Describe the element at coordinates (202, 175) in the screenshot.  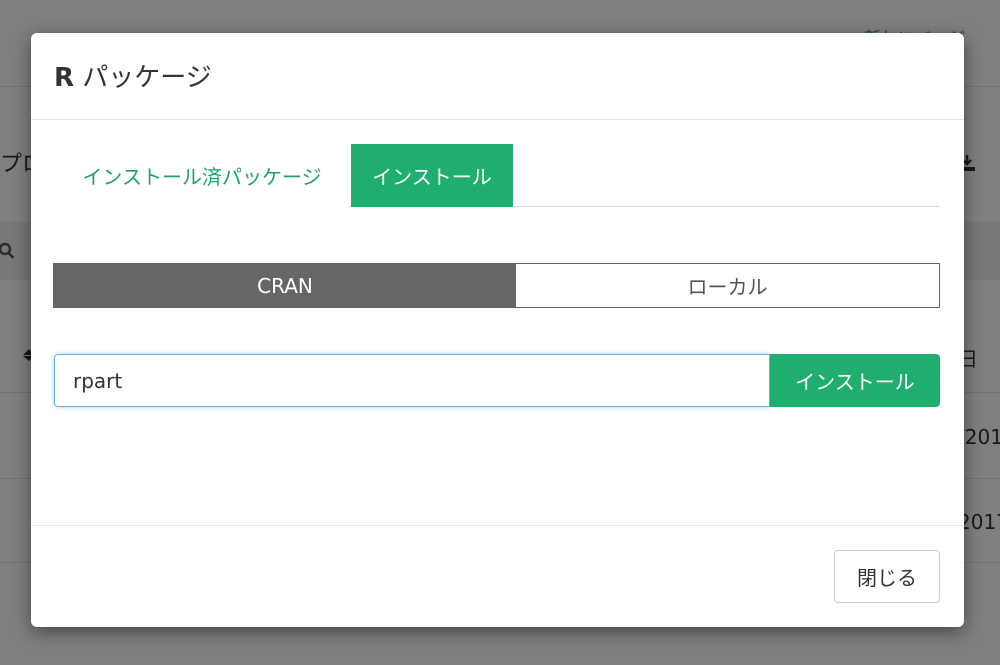
I see `tab-installed-packages: インストール済パッケージ` at that location.